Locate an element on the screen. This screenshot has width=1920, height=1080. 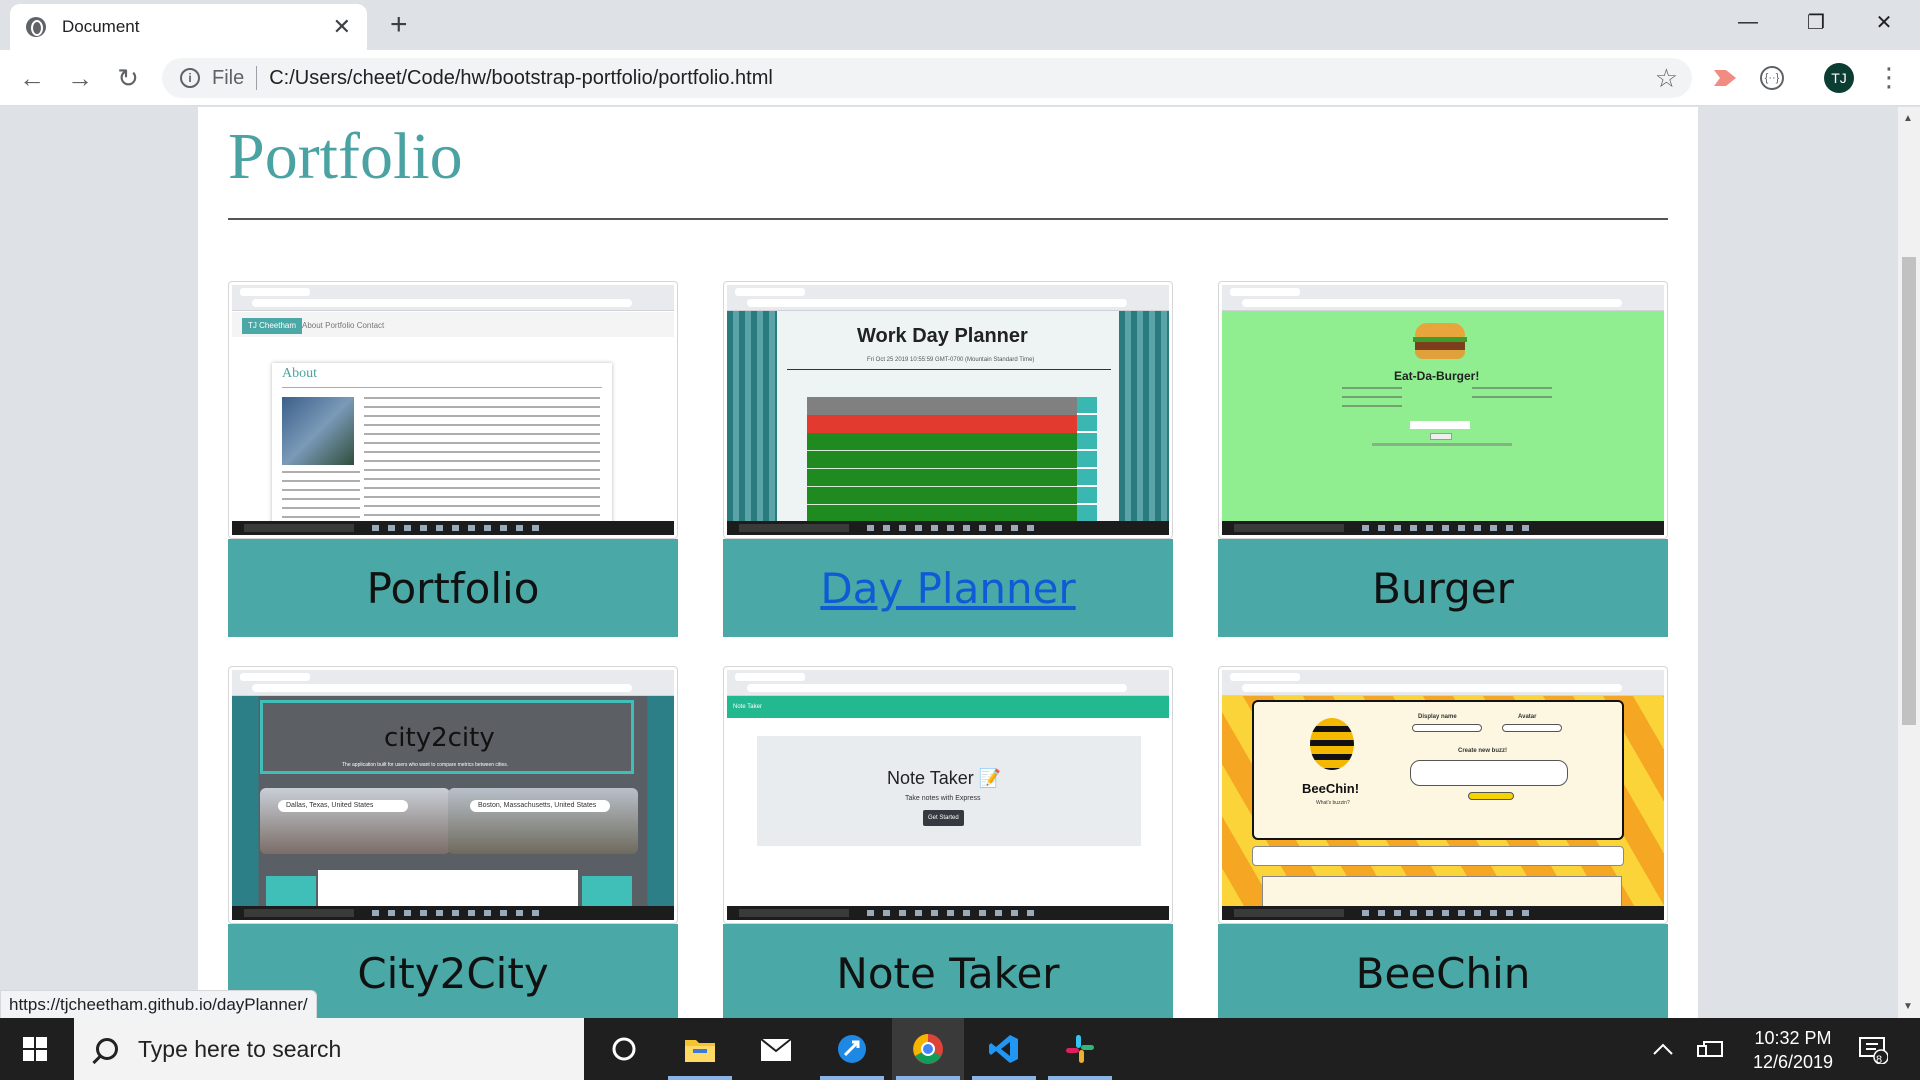
project-label-link: Day Planner is located at coordinates (948, 588).